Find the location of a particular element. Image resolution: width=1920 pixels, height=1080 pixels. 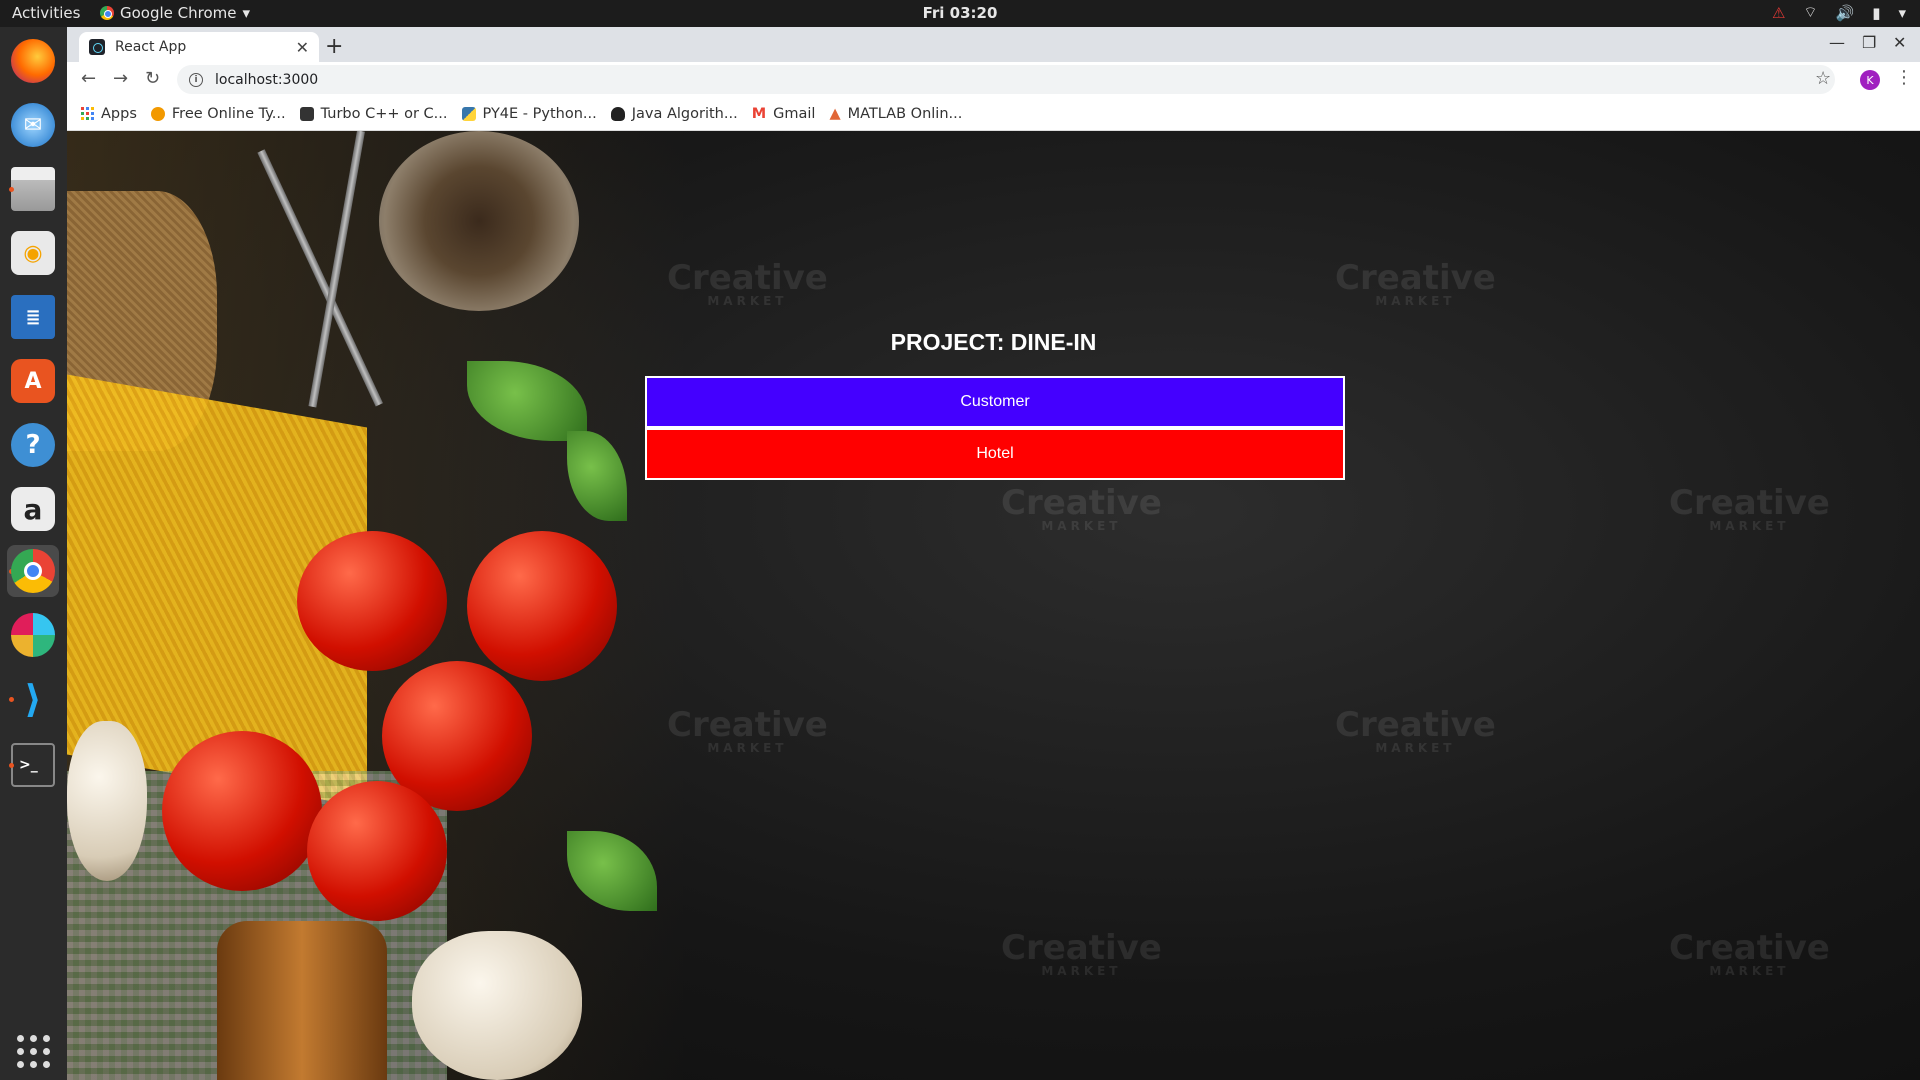

dock-amazon: a is located at coordinates (33, 509).